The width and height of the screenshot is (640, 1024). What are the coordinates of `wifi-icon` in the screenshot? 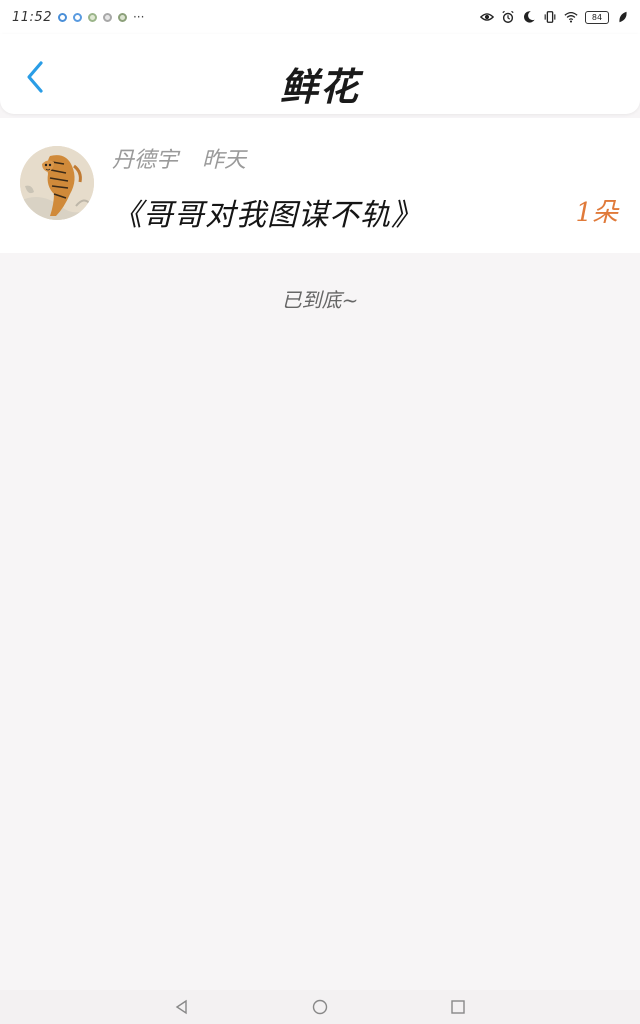 It's located at (571, 17).